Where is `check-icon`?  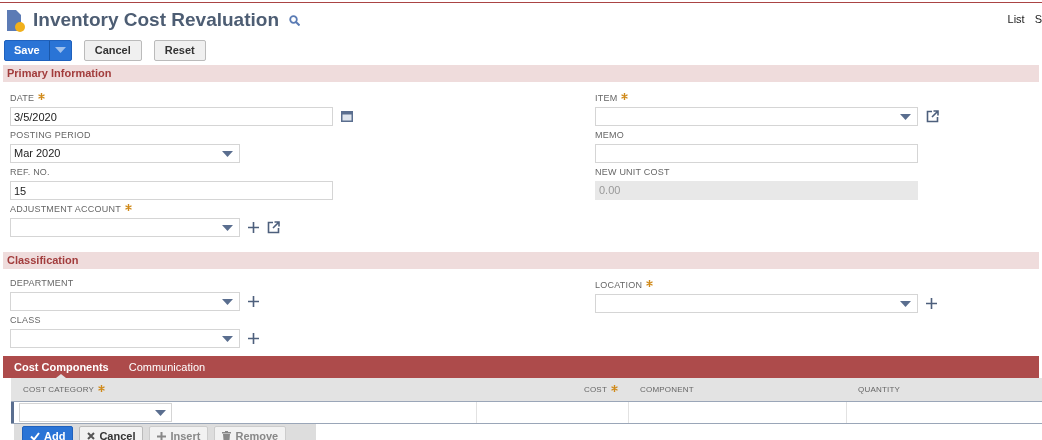 check-icon is located at coordinates (35, 435).